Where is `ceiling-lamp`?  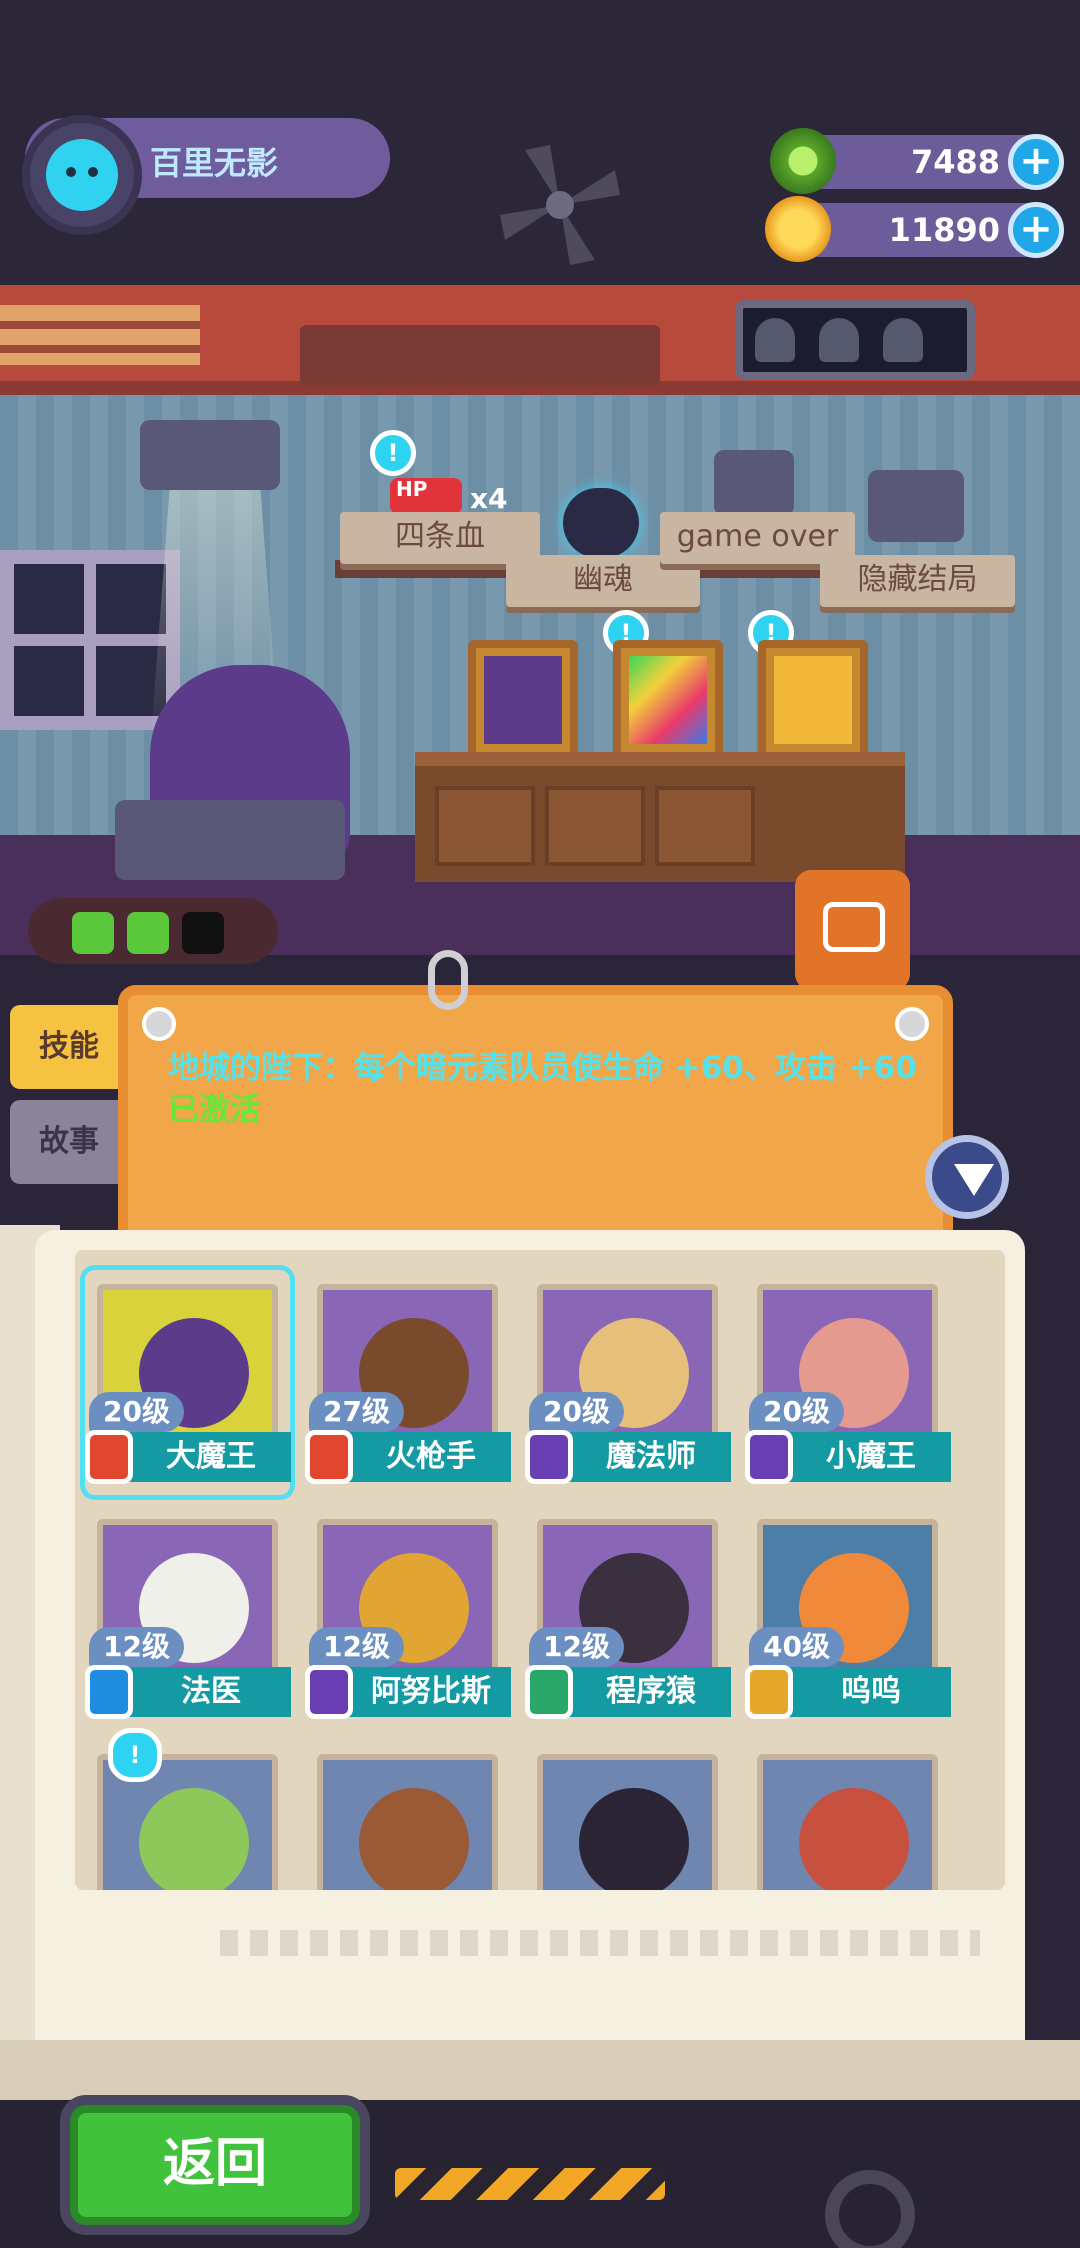
ceiling-lamp is located at coordinates (210, 455).